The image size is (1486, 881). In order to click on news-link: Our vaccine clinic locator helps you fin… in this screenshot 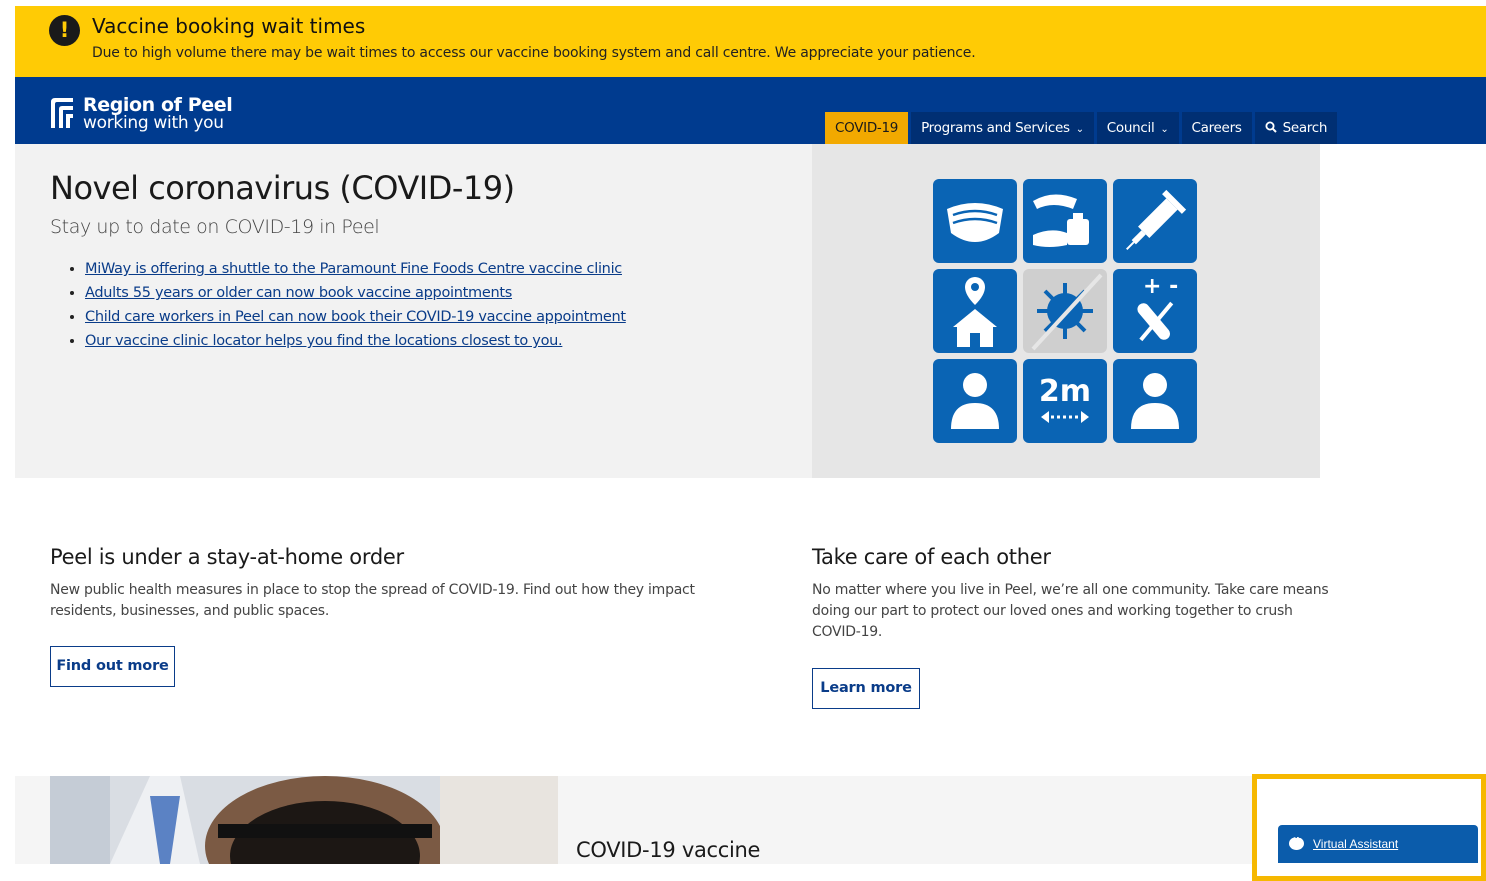, I will do `click(324, 341)`.